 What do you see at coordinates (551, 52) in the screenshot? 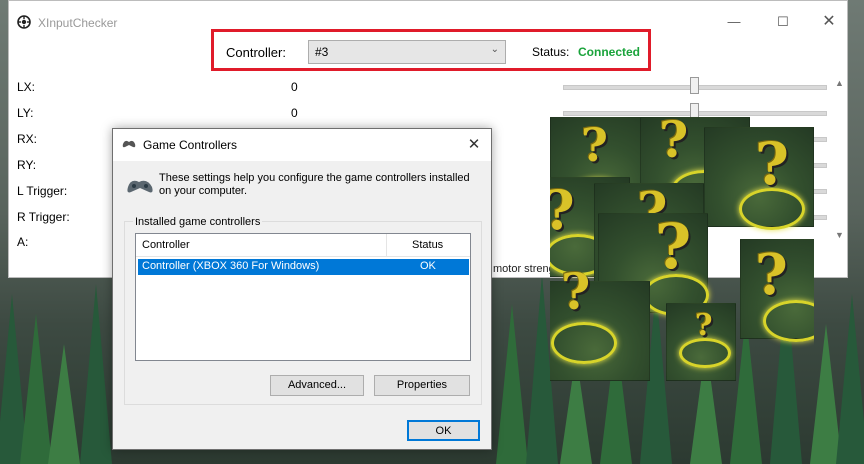
I see `status-label: Status:` at bounding box center [551, 52].